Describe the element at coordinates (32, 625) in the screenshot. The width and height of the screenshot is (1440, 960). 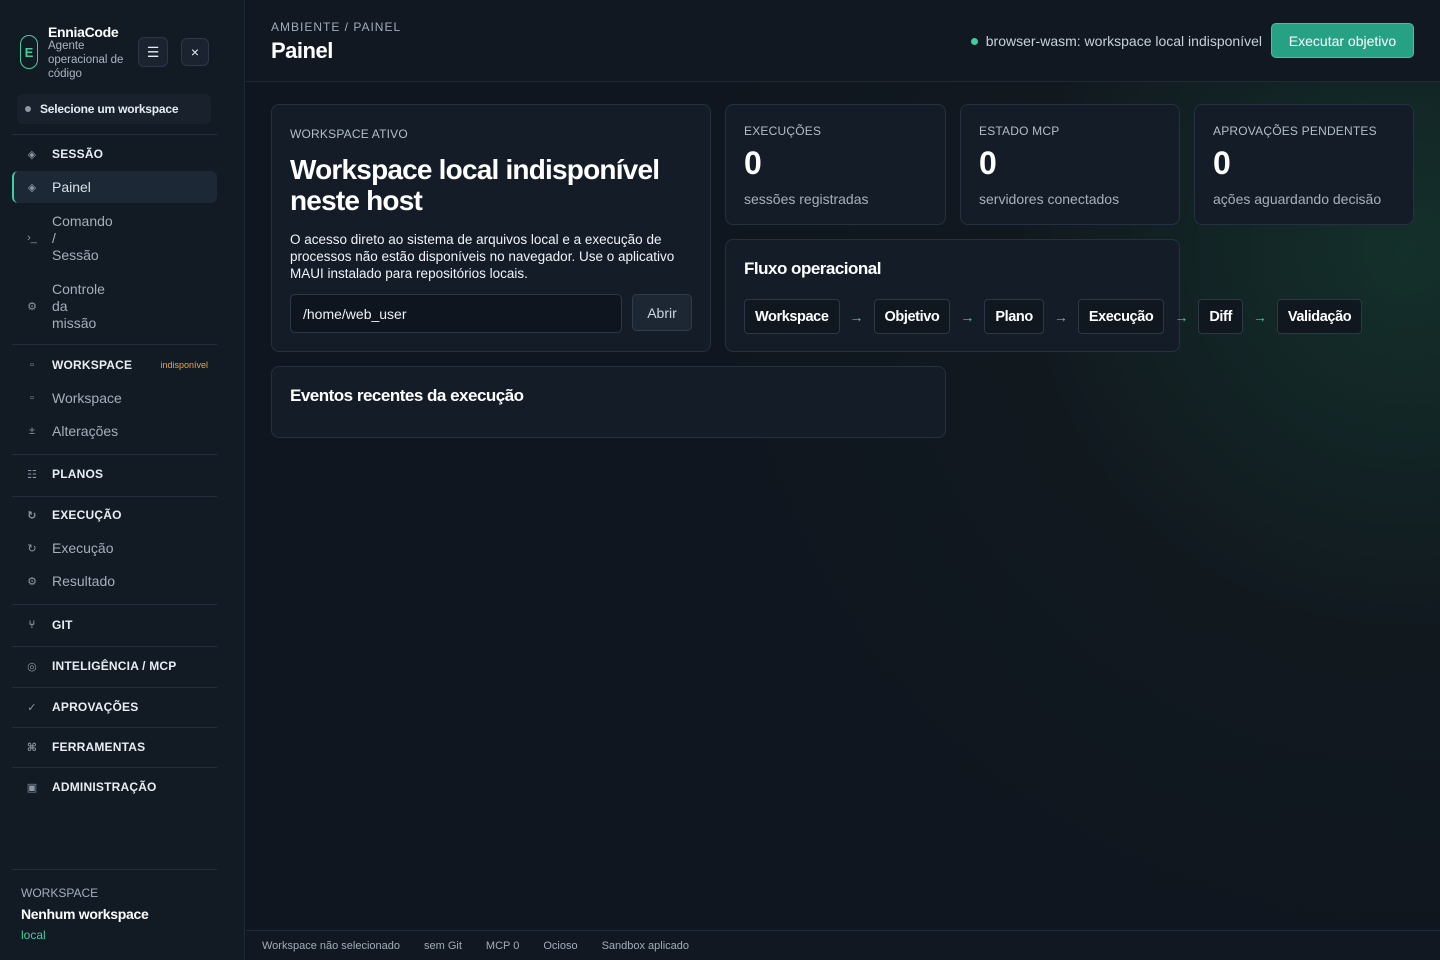
I see `branch-icon: ⑂` at that location.